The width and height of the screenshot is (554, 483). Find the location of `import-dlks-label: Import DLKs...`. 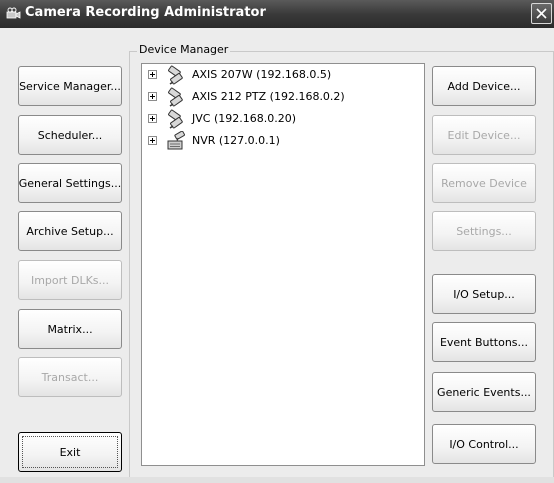

import-dlks-label: Import DLKs... is located at coordinates (70, 280).